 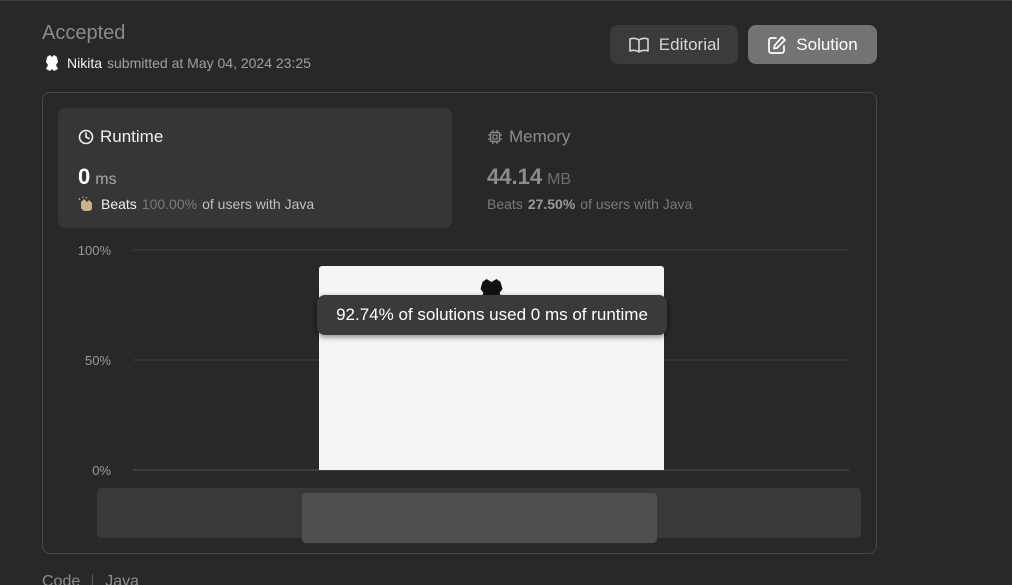 I want to click on editorial-button: Editorial, so click(x=674, y=44).